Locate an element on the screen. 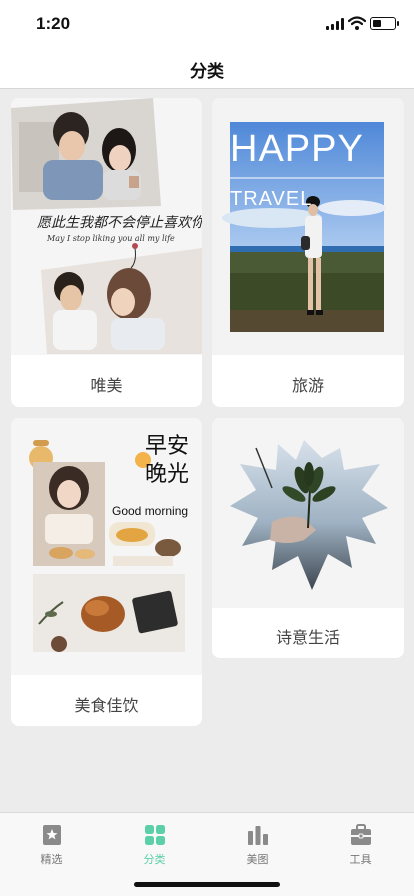 This screenshot has height=896, width=414. status-time: 1:20 is located at coordinates (53, 23).